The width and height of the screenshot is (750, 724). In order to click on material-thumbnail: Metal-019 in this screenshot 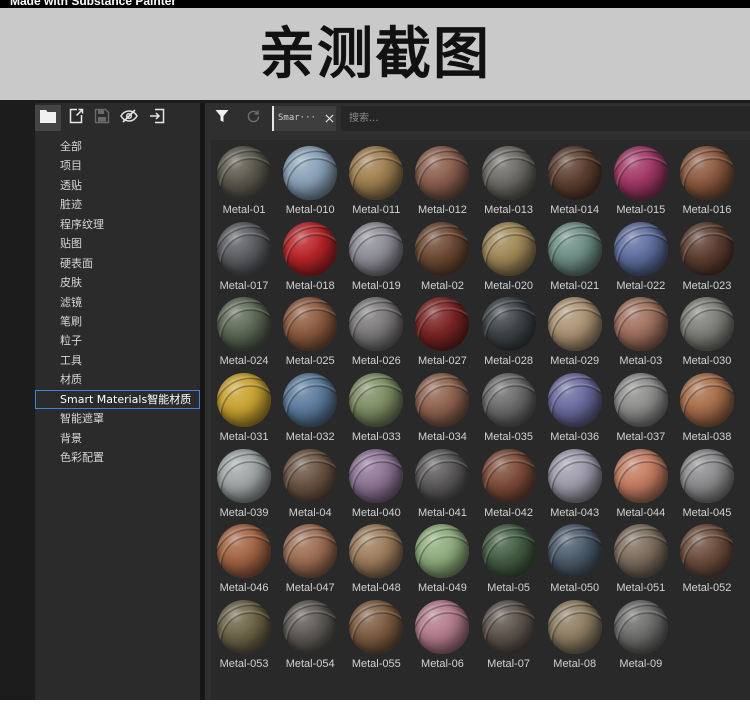, I will do `click(376, 254)`.